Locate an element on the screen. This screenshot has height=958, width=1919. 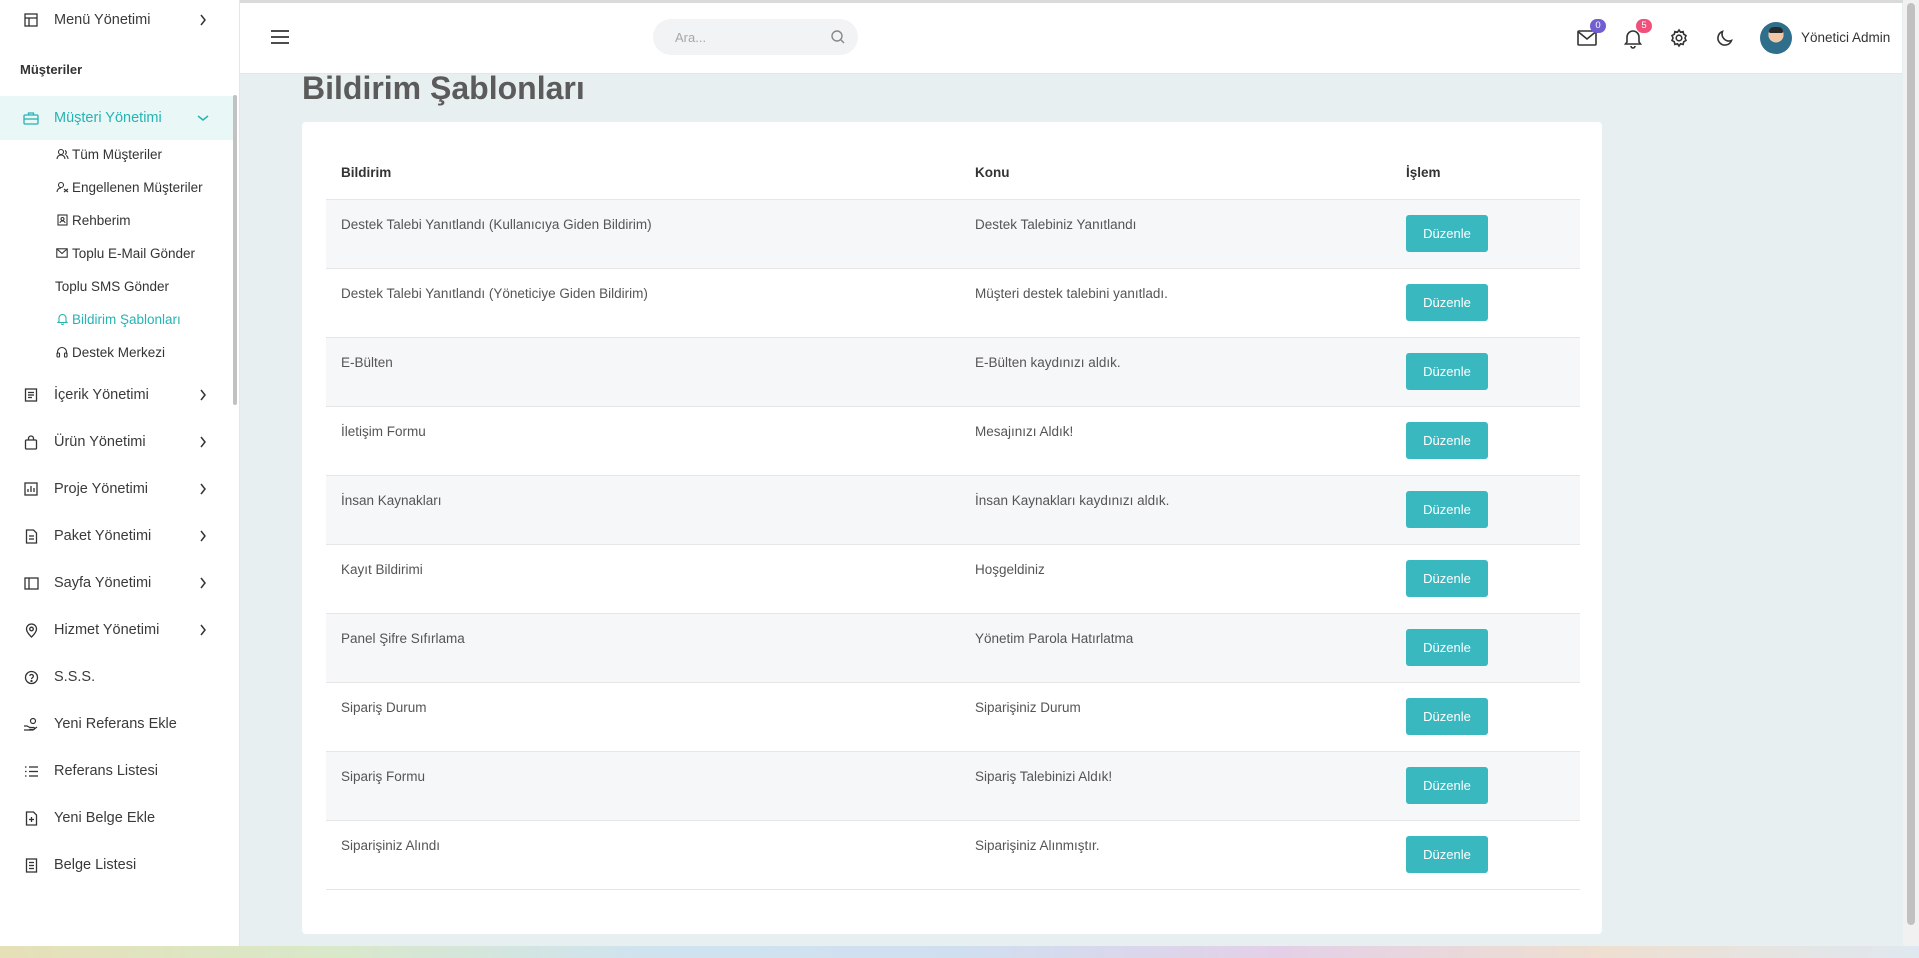
sidebar-item-sayfa-yonetimi: Sayfa Yönetimi is located at coordinates (117, 583).